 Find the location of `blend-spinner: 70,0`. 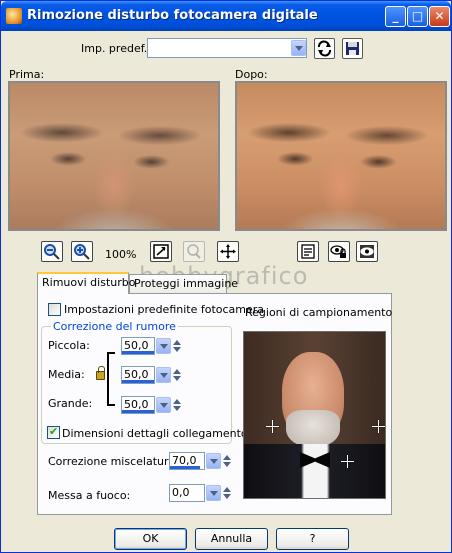

blend-spinner: 70,0 is located at coordinates (202, 461).